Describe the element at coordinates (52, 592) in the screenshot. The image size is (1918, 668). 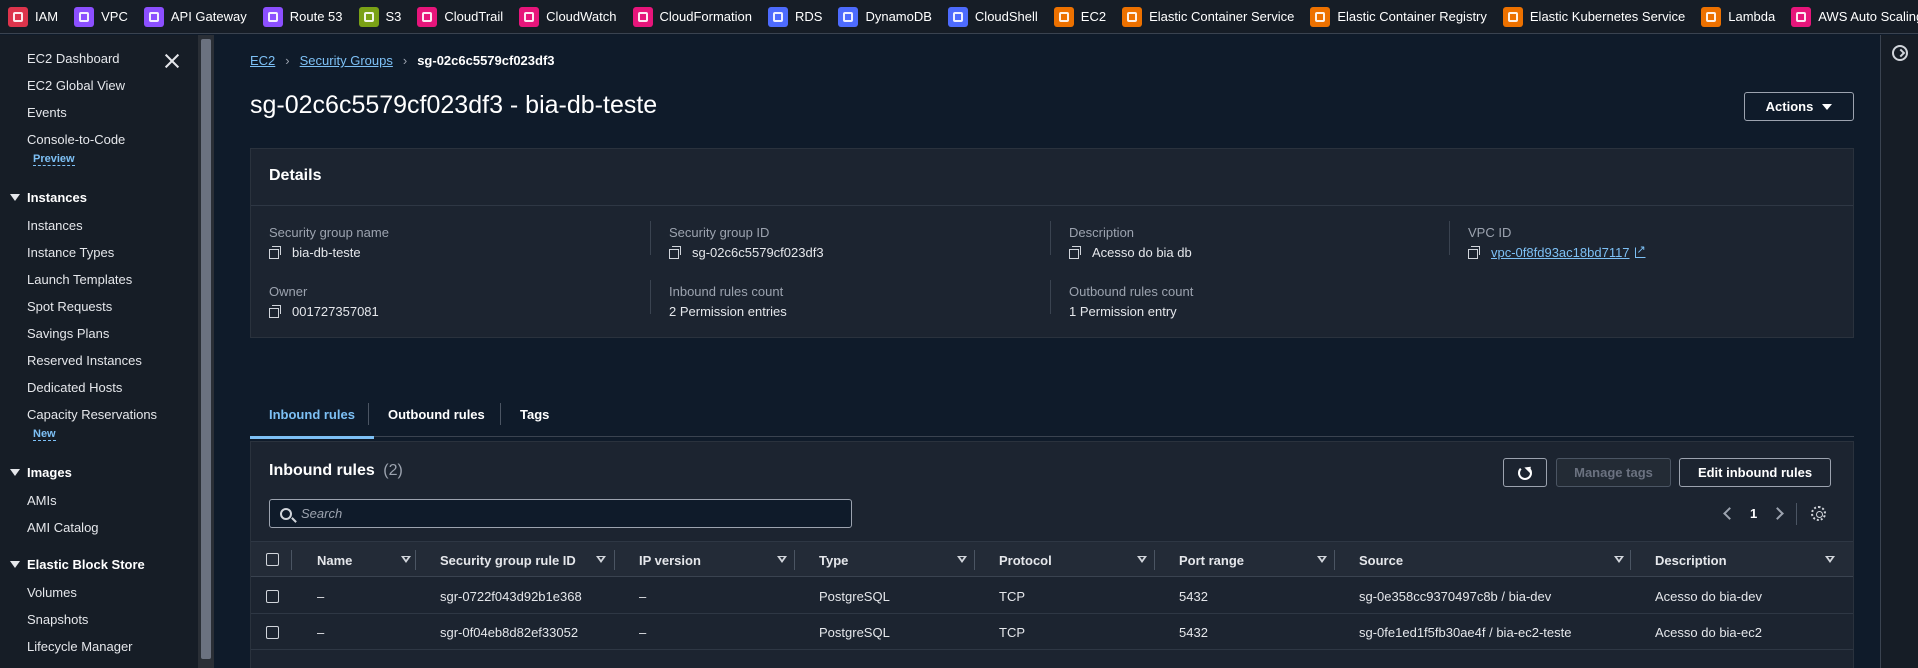
I see `sidebar-item-volumes: Volumes` at that location.